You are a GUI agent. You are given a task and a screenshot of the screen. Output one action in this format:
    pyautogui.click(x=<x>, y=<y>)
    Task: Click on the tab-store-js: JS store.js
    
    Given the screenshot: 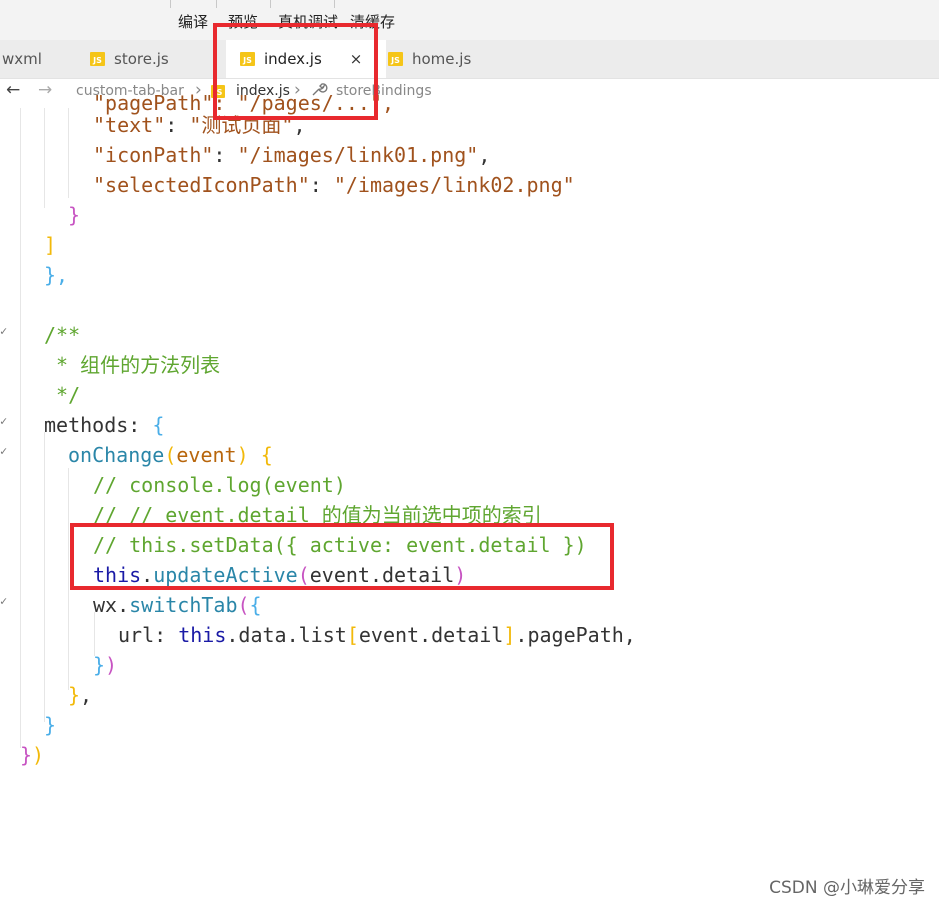 What is the action you would take?
    pyautogui.click(x=151, y=59)
    